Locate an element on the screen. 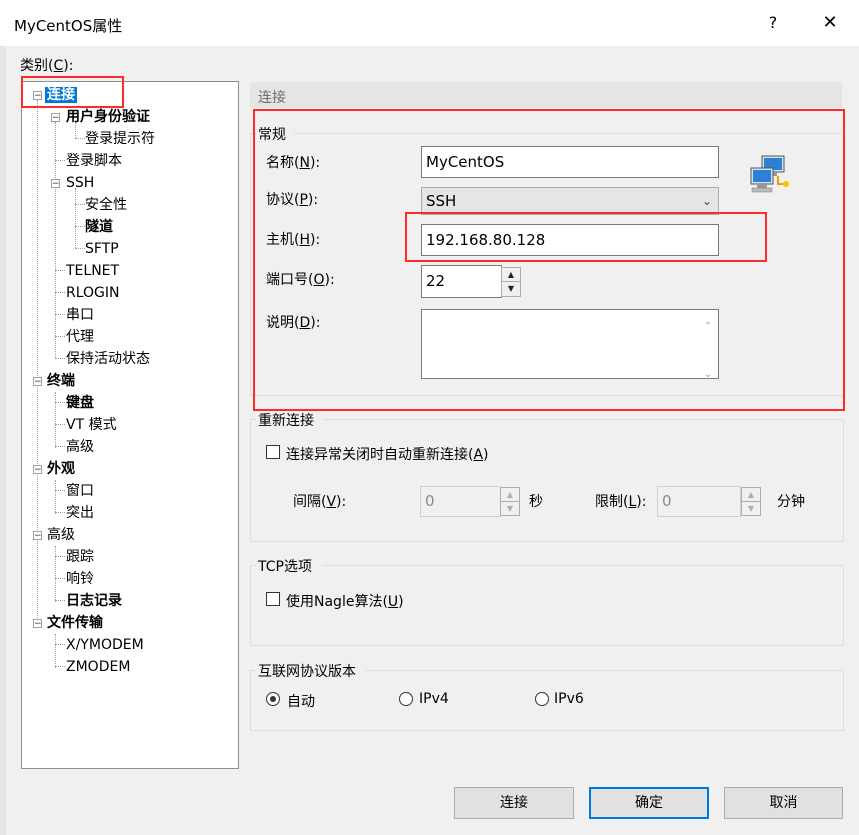 The height and width of the screenshot is (835, 859). cancel-button: 取消 is located at coordinates (783, 803).